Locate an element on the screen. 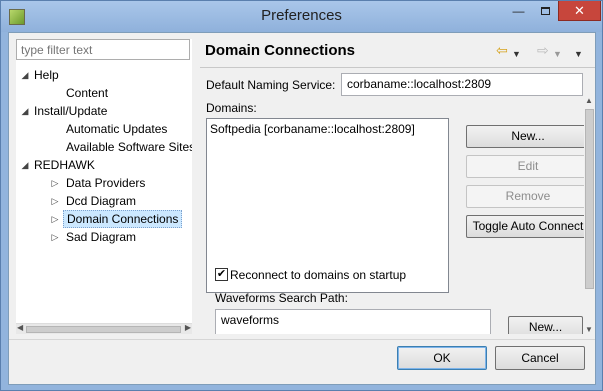 The image size is (603, 391). remove-domain-button: Remove is located at coordinates (528, 196).